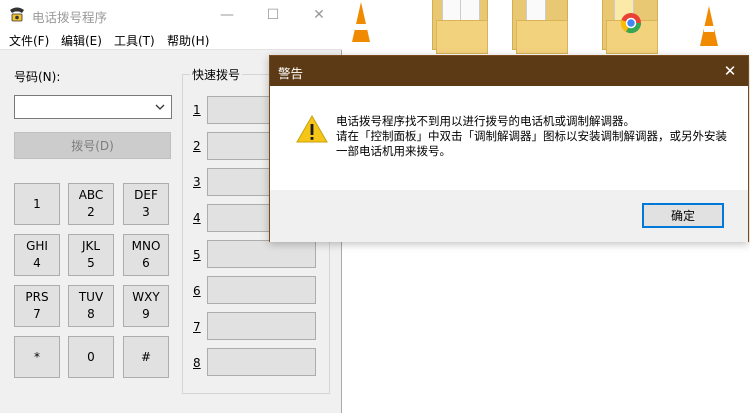 The image size is (750, 413). Describe the element at coordinates (227, 15) in the screenshot. I see `minimize-button: —` at that location.